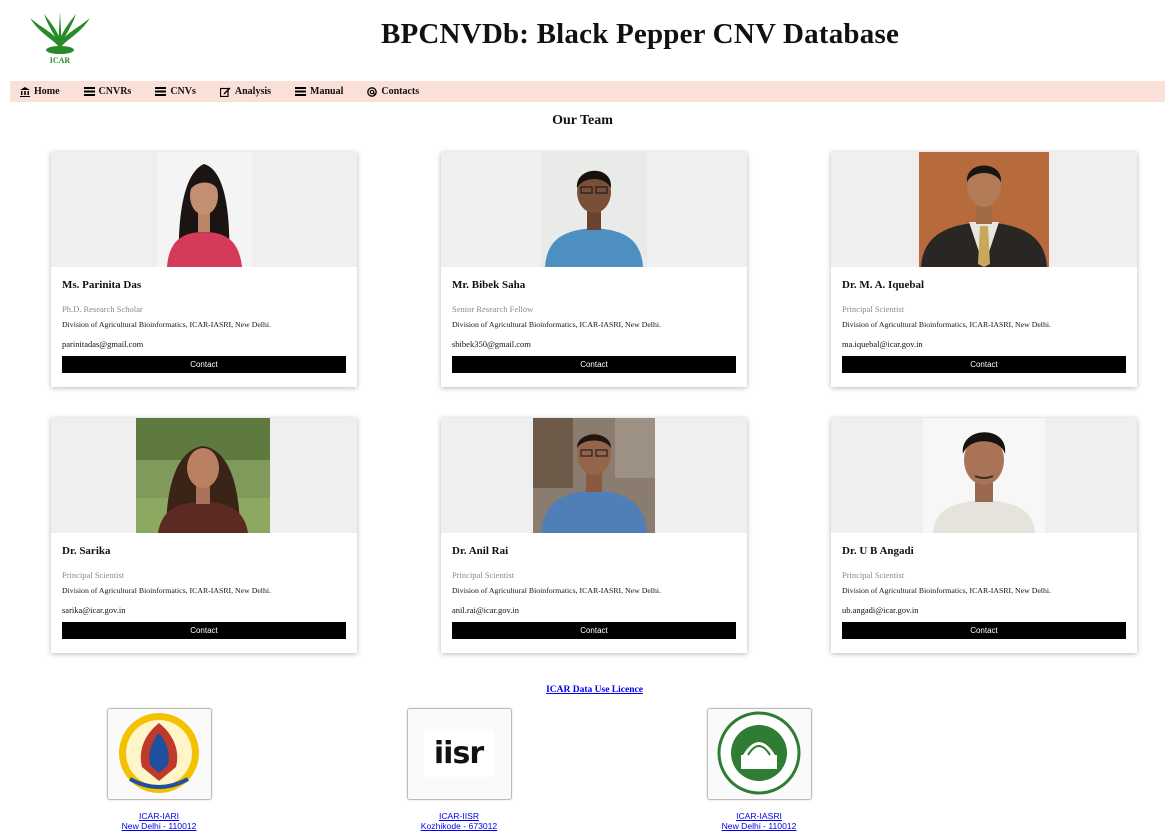 This screenshot has height=831, width=1165. What do you see at coordinates (115, 91) in the screenshot?
I see `nav-cnvrs-label: CNVRs` at bounding box center [115, 91].